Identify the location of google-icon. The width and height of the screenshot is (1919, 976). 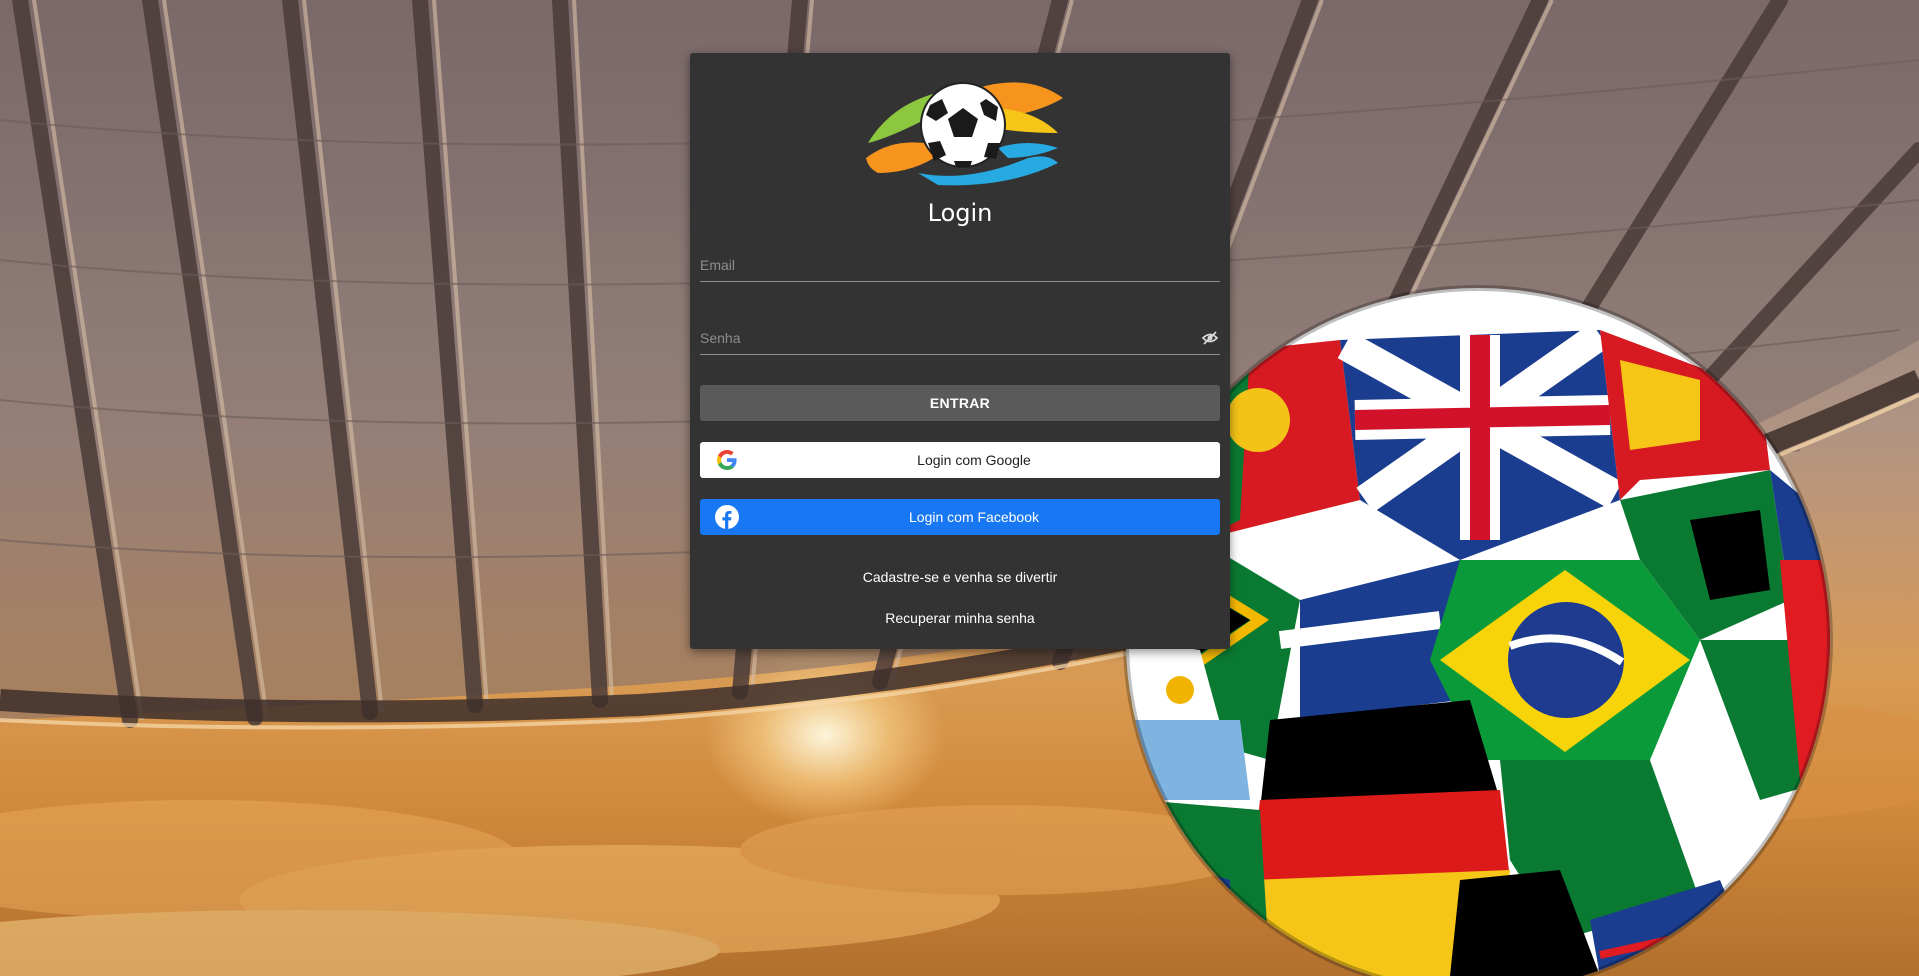
(727, 460).